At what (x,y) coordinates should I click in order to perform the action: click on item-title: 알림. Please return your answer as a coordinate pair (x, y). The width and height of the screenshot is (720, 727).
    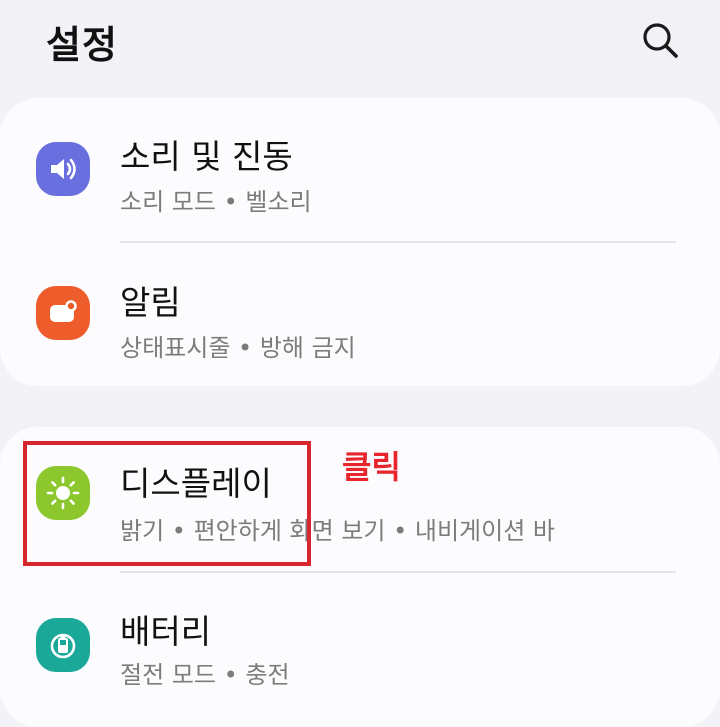
    Looking at the image, I should click on (150, 302).